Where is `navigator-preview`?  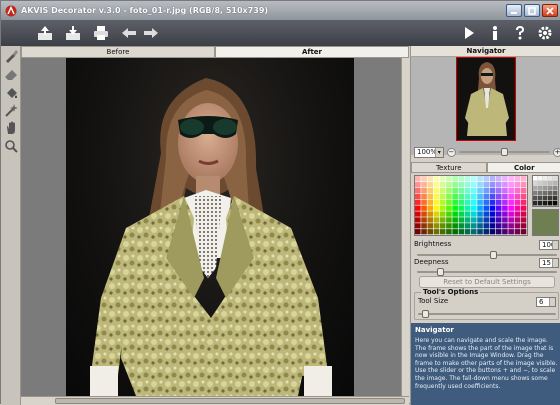 navigator-preview is located at coordinates (485, 106).